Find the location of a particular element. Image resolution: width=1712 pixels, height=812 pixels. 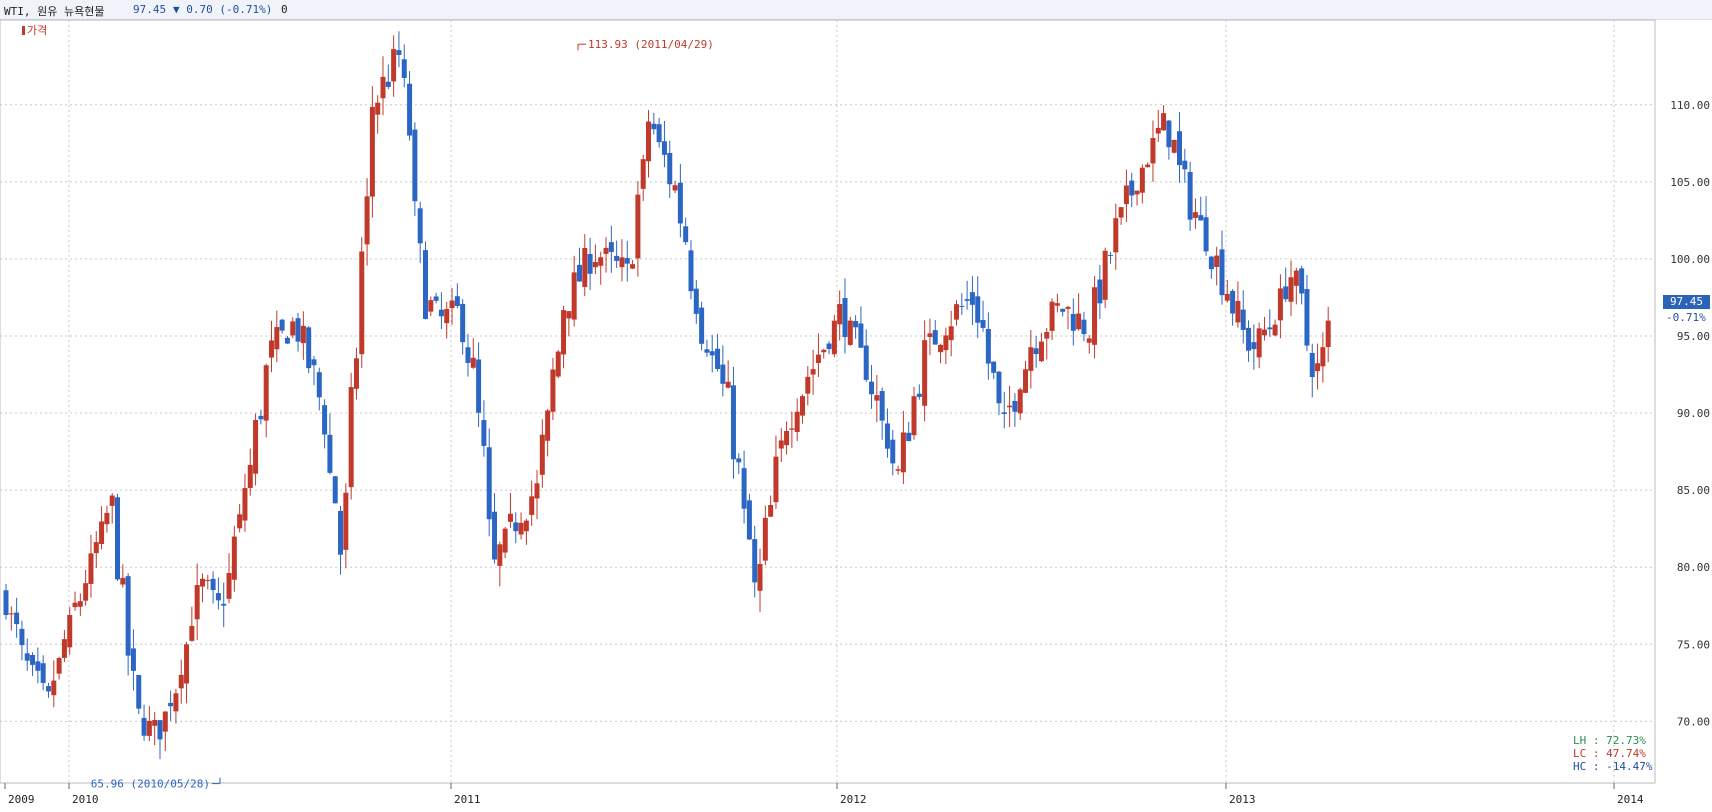

stat-lh-label: LH : is located at coordinates (1586, 740).